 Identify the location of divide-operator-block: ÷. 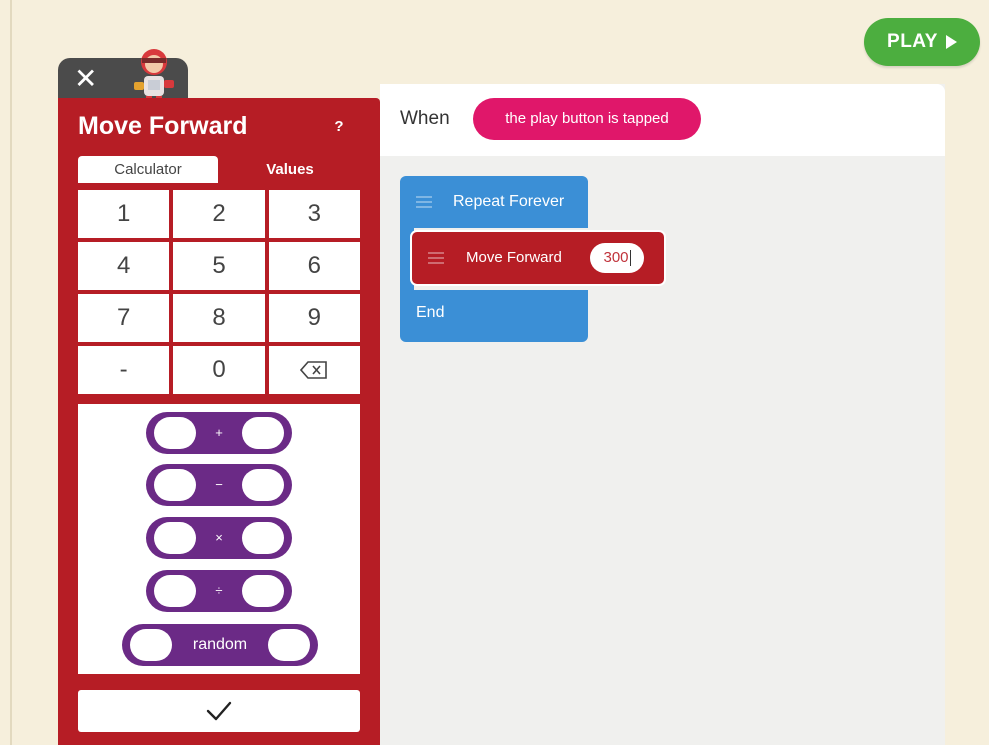
(219, 591).